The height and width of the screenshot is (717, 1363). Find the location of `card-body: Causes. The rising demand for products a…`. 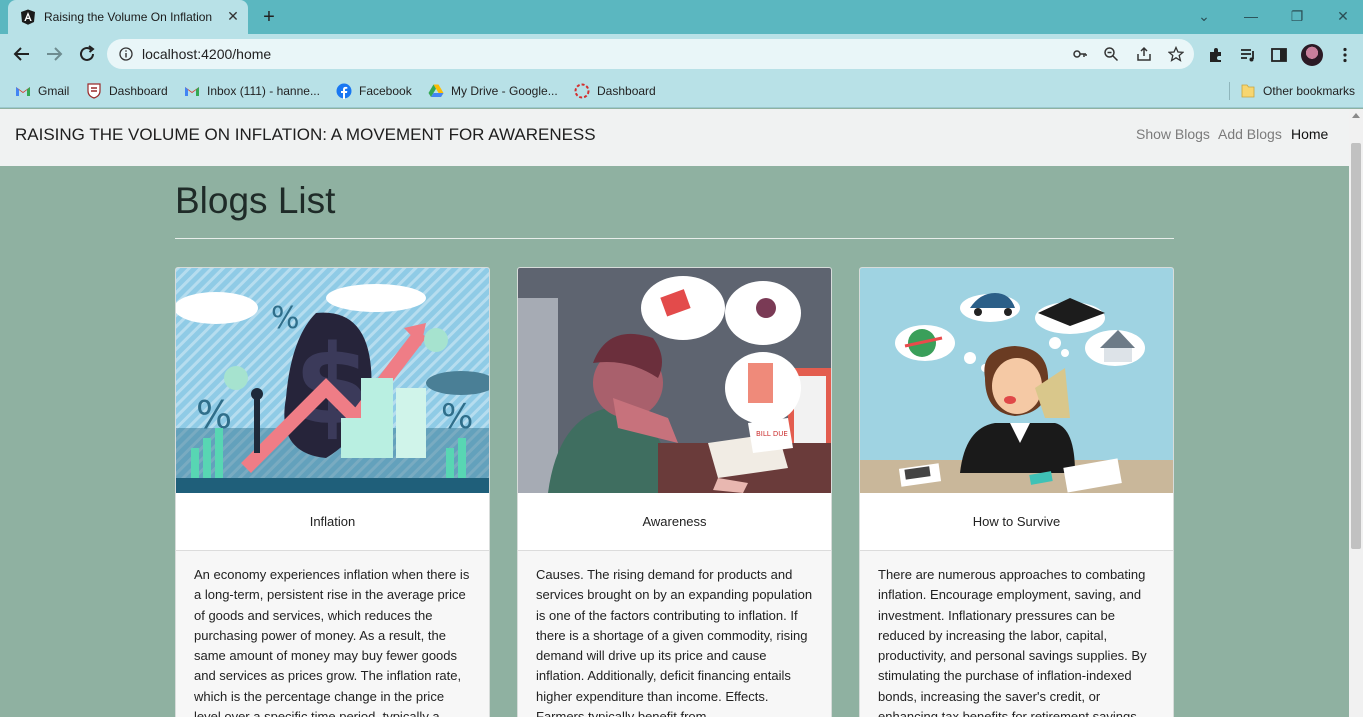

card-body: Causes. The rising demand for products a… is located at coordinates (674, 634).